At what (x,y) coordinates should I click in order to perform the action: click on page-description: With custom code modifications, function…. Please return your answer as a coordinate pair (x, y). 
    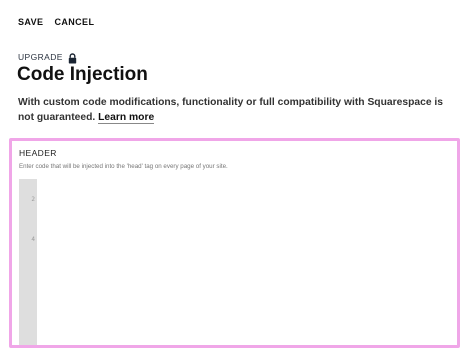
    Looking at the image, I should click on (238, 110).